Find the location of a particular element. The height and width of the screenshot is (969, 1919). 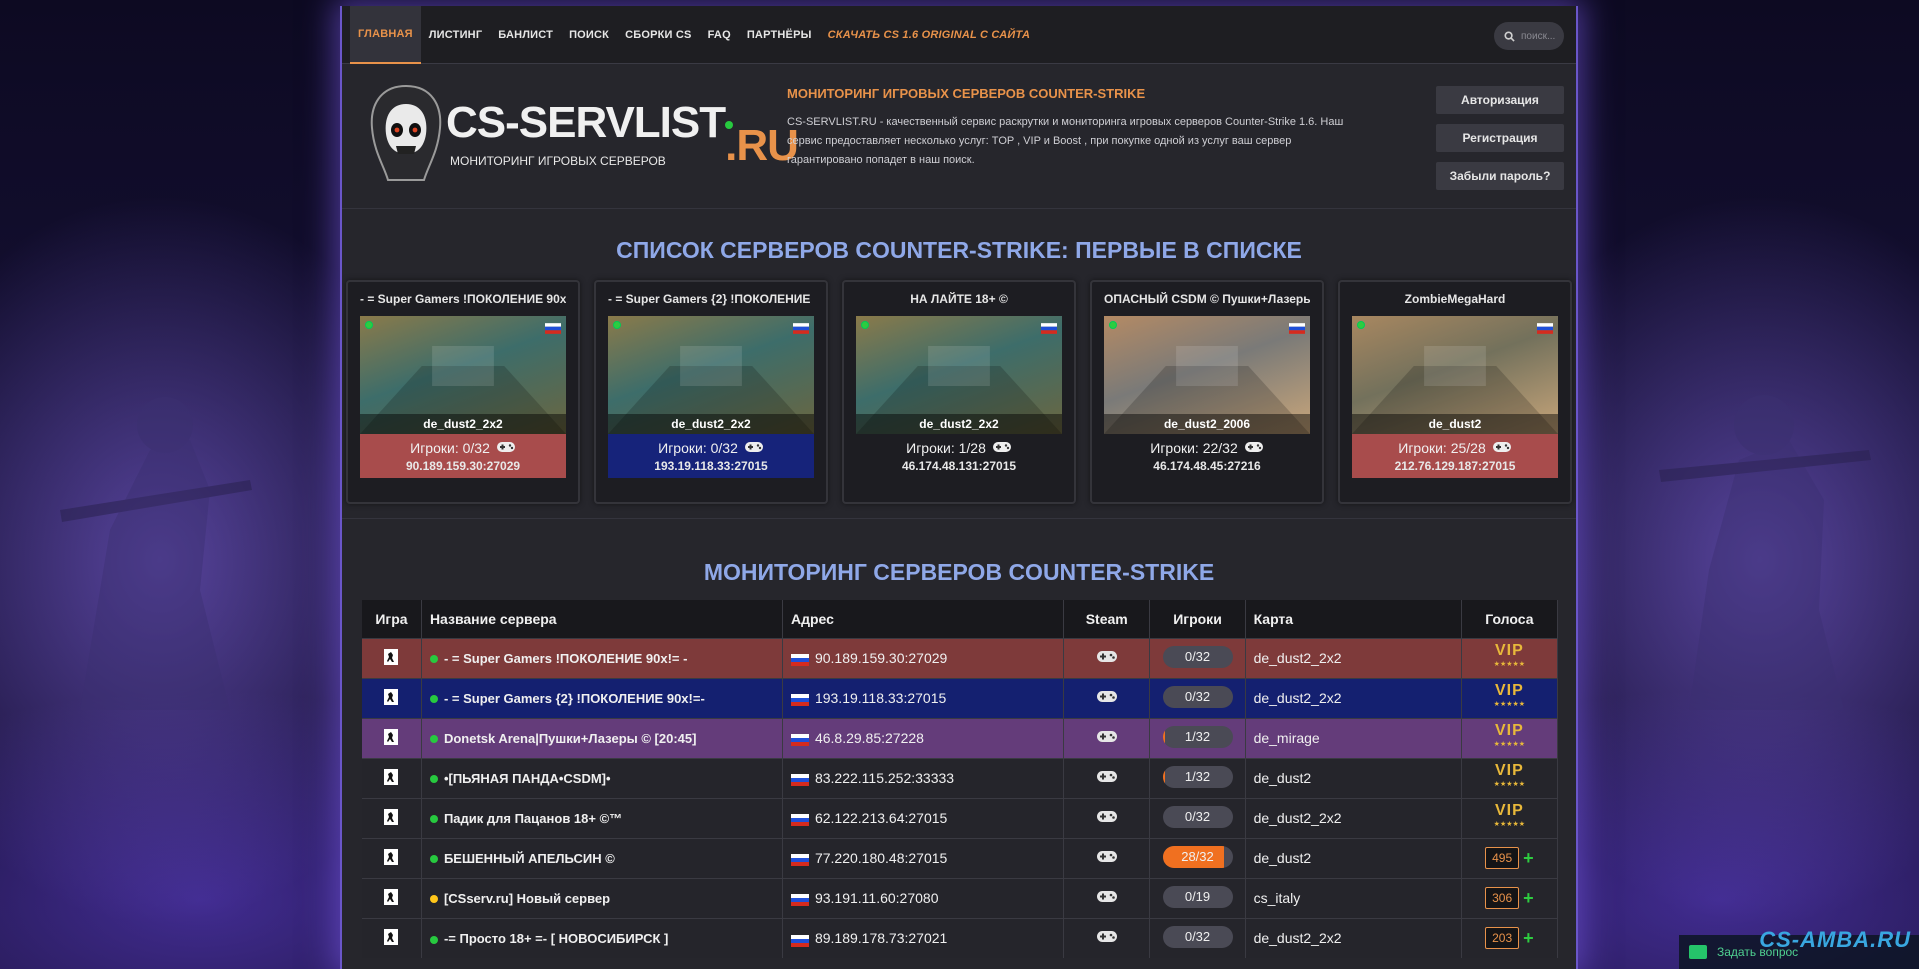

players-pill: 0/32 is located at coordinates (1197, 936).